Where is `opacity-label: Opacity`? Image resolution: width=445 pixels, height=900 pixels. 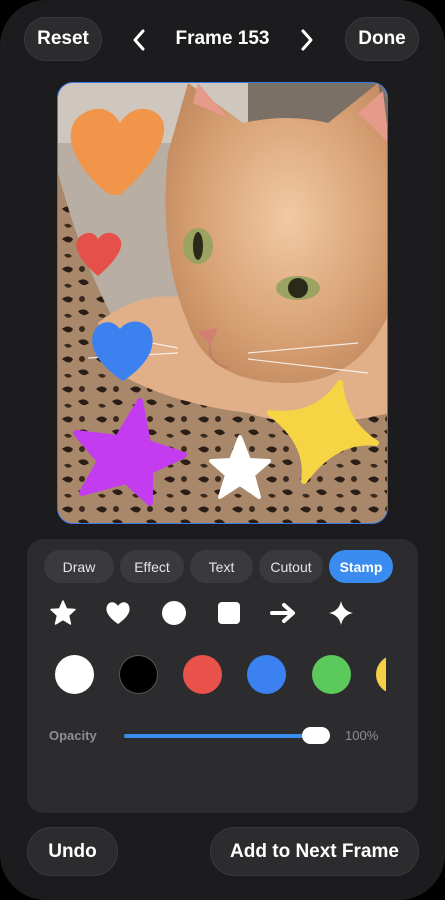
opacity-label: Opacity is located at coordinates (73, 735).